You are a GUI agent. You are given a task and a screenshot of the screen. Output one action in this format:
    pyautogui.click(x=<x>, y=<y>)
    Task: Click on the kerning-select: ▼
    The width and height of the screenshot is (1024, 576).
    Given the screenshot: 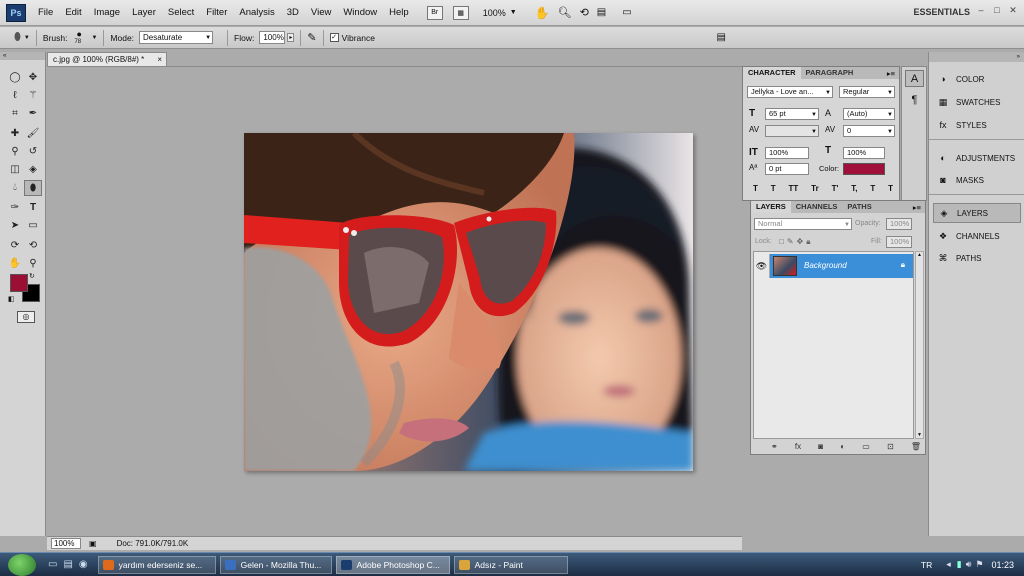 What is the action you would take?
    pyautogui.click(x=792, y=131)
    